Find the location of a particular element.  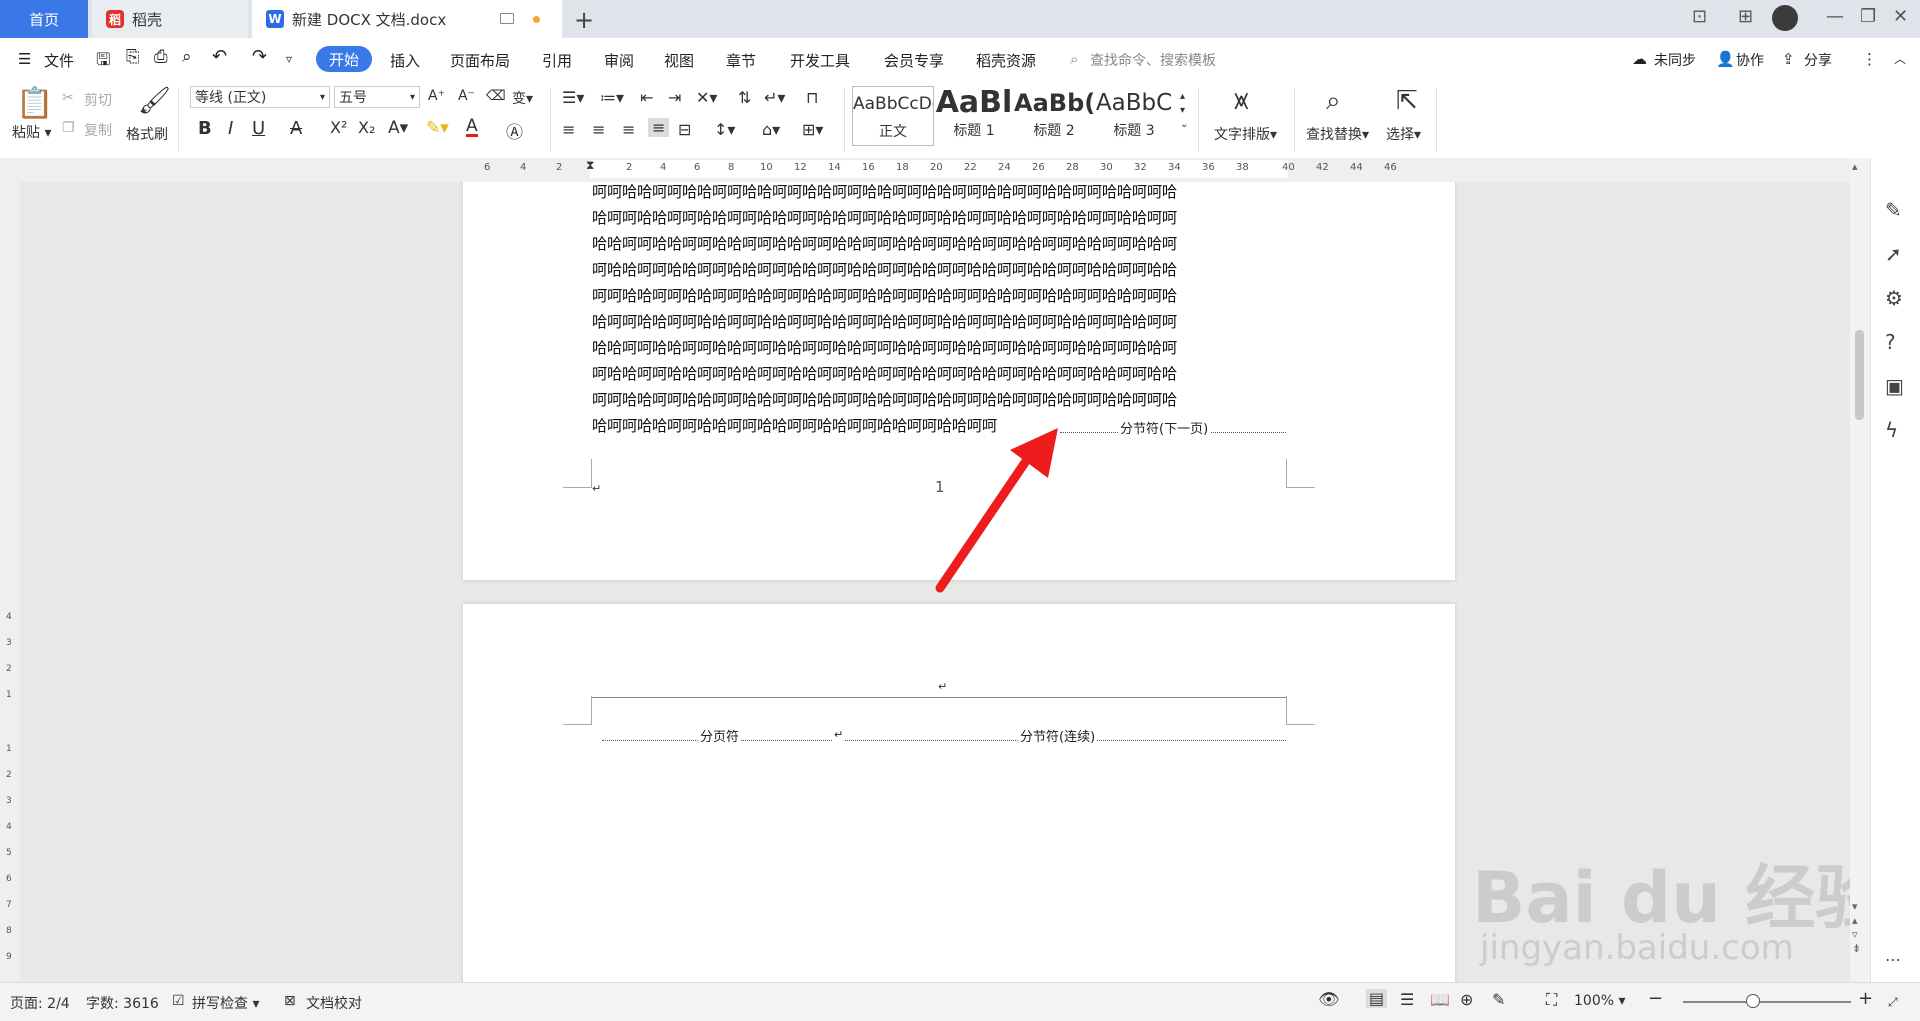

doc-proof-button: 文档校对 is located at coordinates (334, 1003).